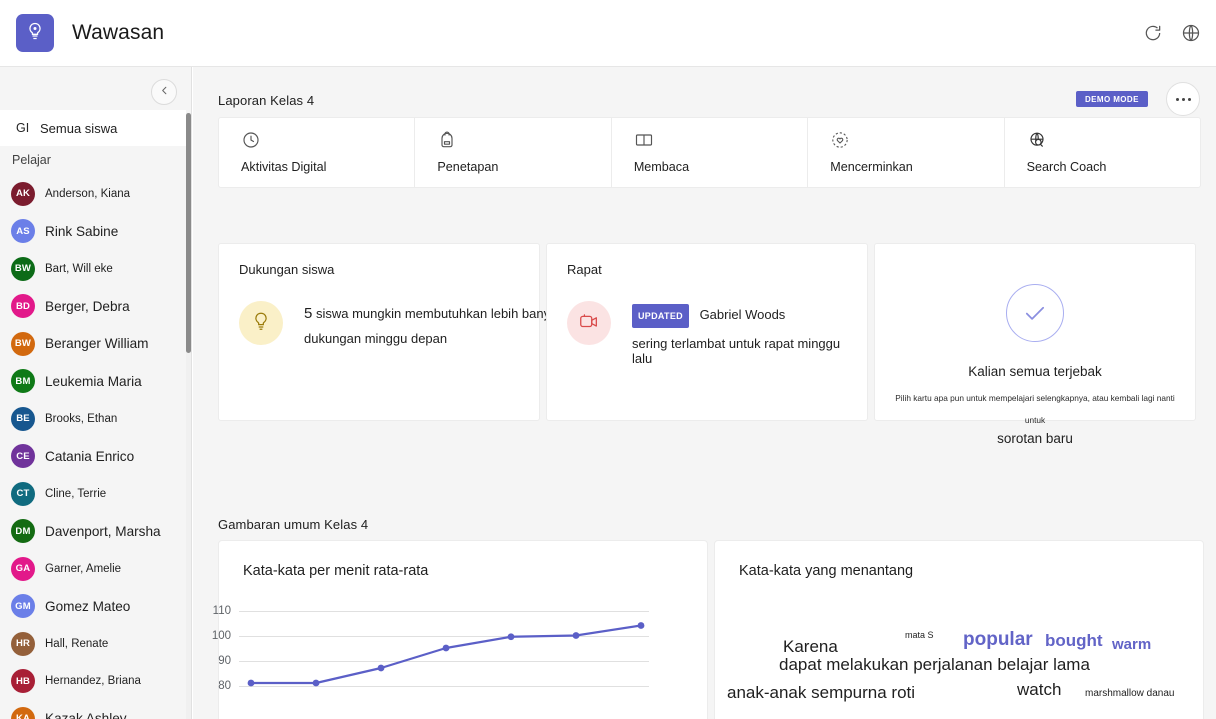 The image size is (1216, 719). I want to click on avatar-initials: HR, so click(23, 644).